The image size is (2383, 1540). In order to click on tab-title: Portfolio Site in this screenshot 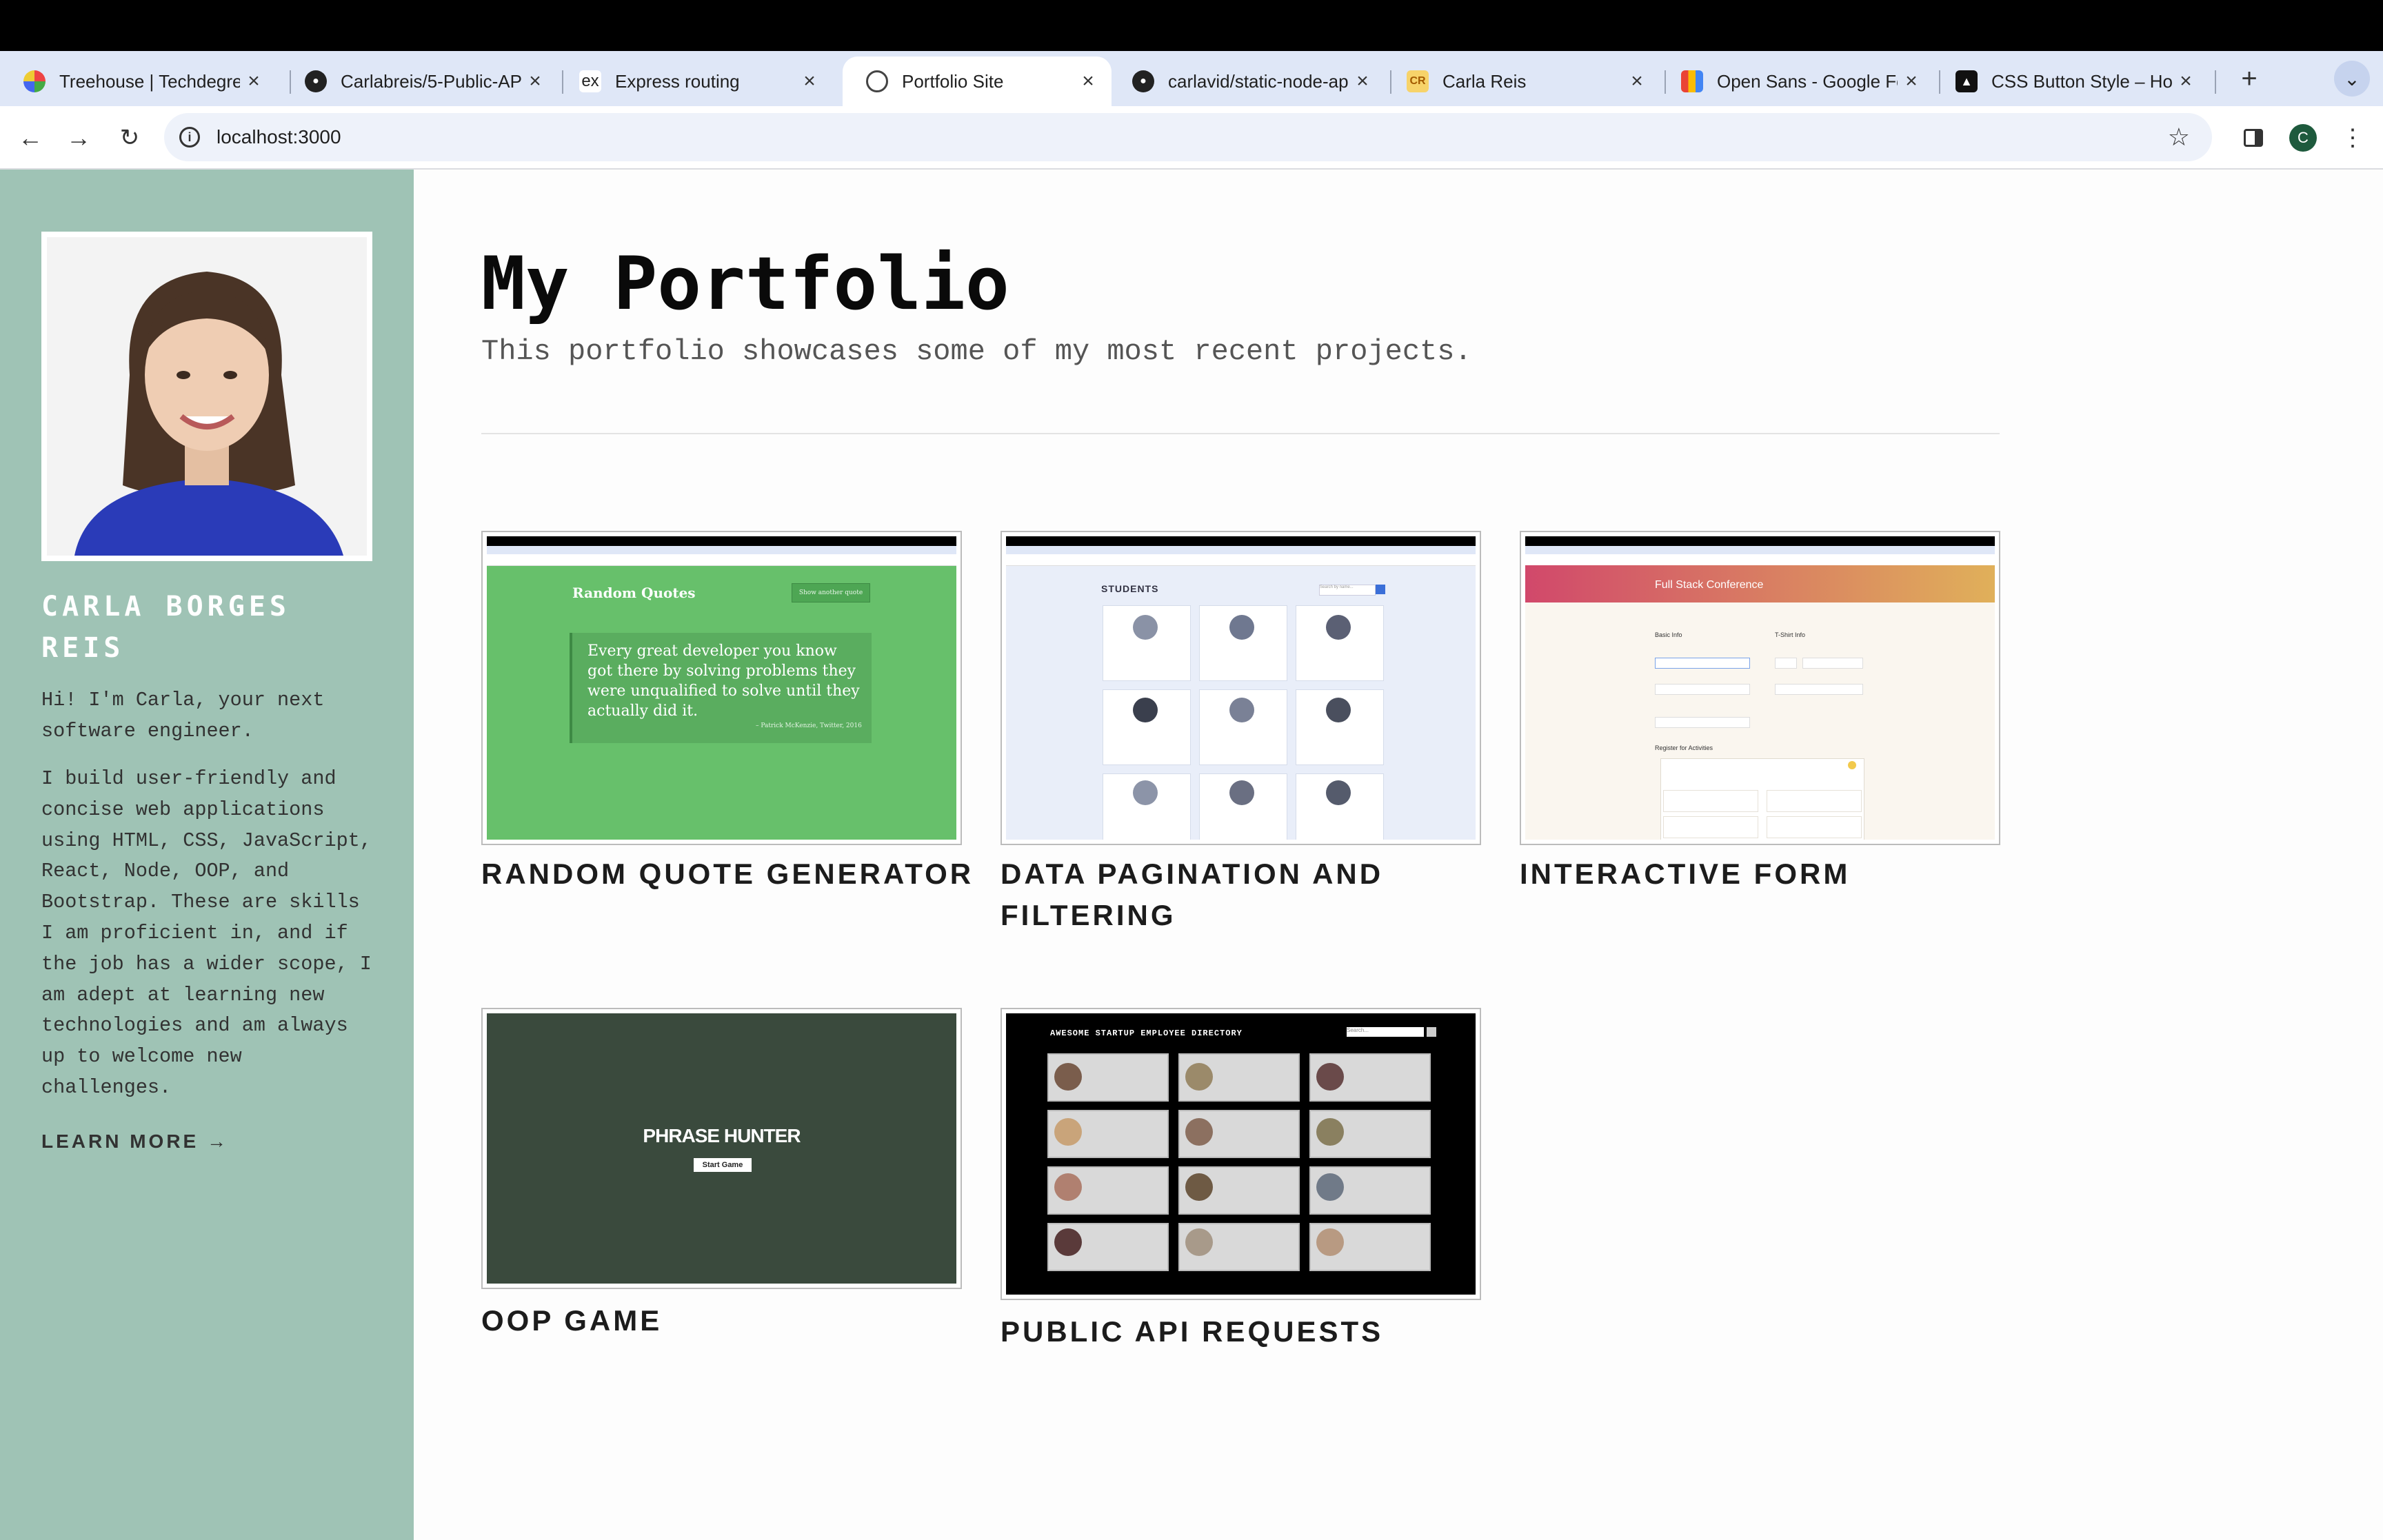, I will do `click(953, 81)`.